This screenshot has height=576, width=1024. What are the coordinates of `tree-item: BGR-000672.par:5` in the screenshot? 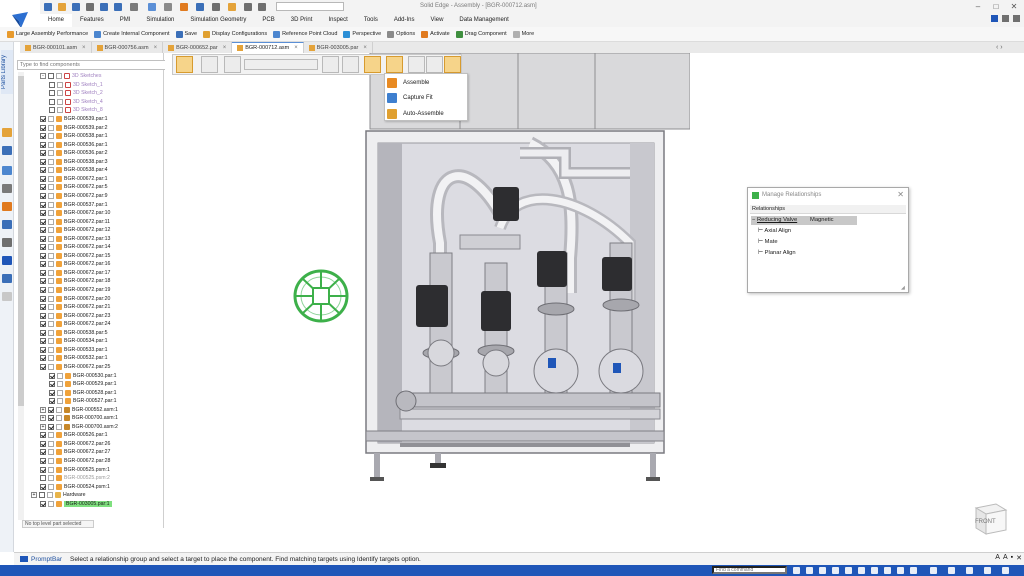 It's located at (74, 187).